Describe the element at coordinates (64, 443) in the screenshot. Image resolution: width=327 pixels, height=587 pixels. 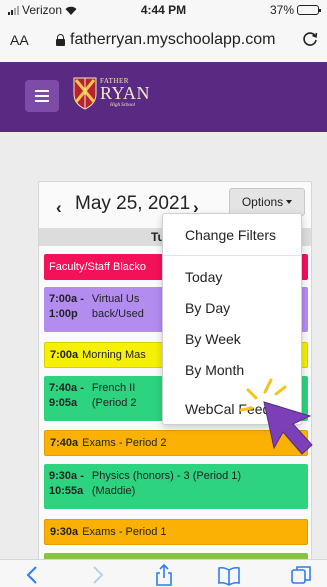
I see `event-time: 7:40a` at that location.